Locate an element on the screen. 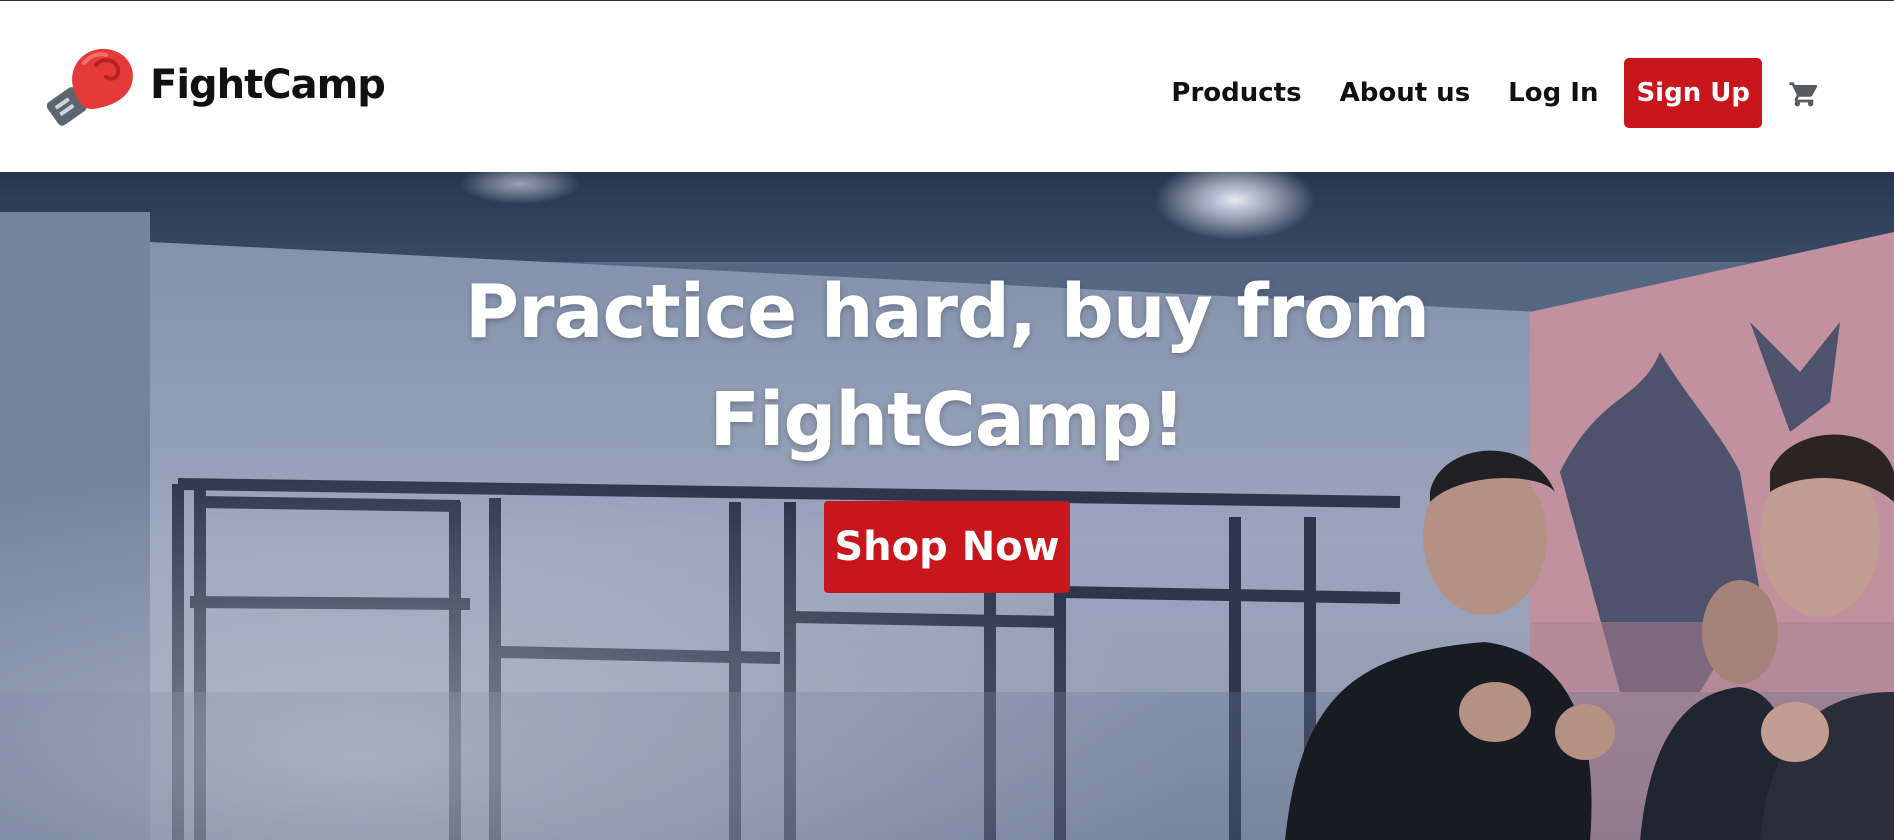  brand-logo-link: FightCamp is located at coordinates (215, 85).